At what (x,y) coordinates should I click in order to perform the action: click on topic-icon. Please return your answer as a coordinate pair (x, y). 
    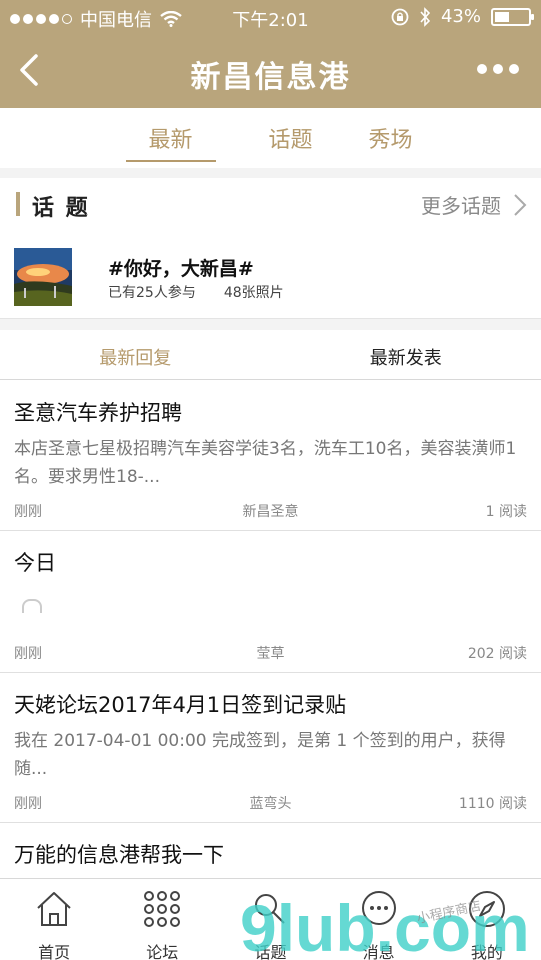
    Looking at the image, I should click on (270, 909).